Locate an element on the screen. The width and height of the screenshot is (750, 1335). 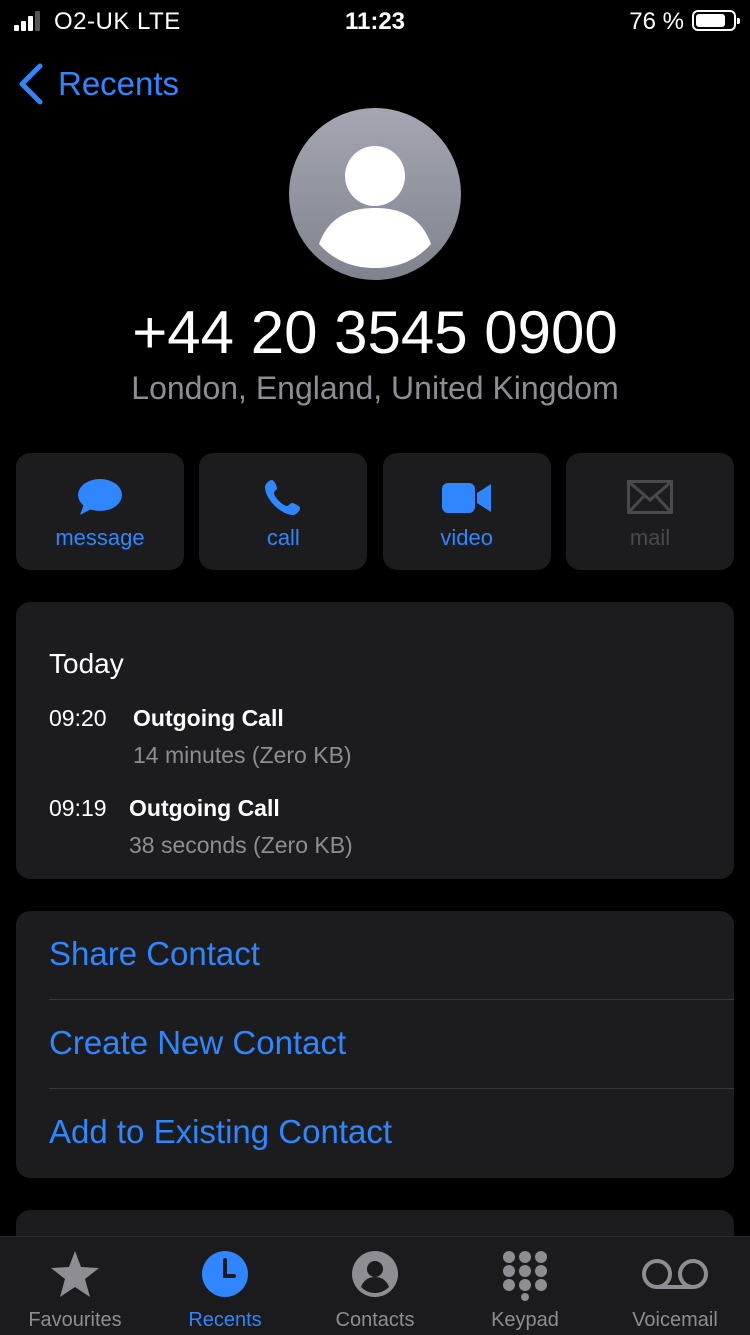
message-button: message is located at coordinates (100, 511).